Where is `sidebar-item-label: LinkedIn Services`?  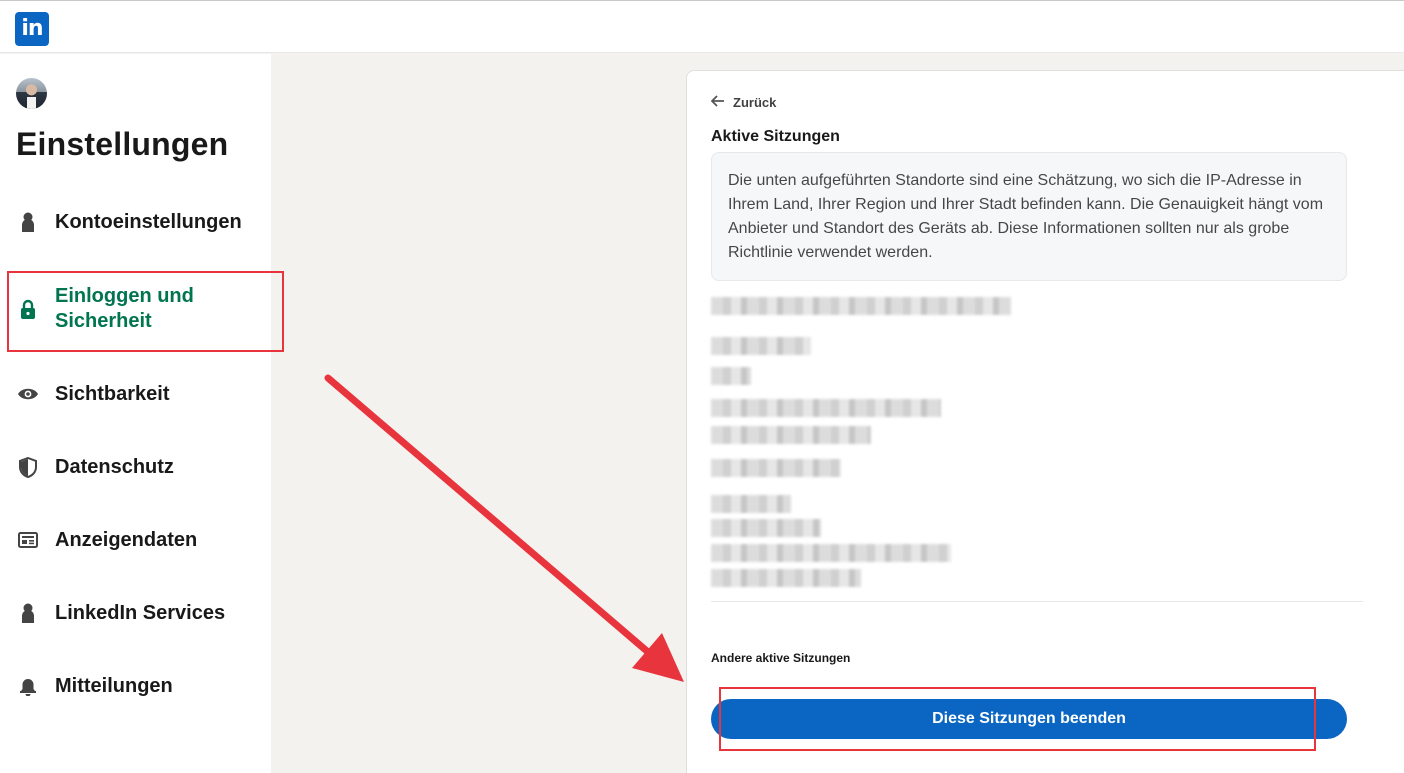
sidebar-item-label: LinkedIn Services is located at coordinates (140, 612).